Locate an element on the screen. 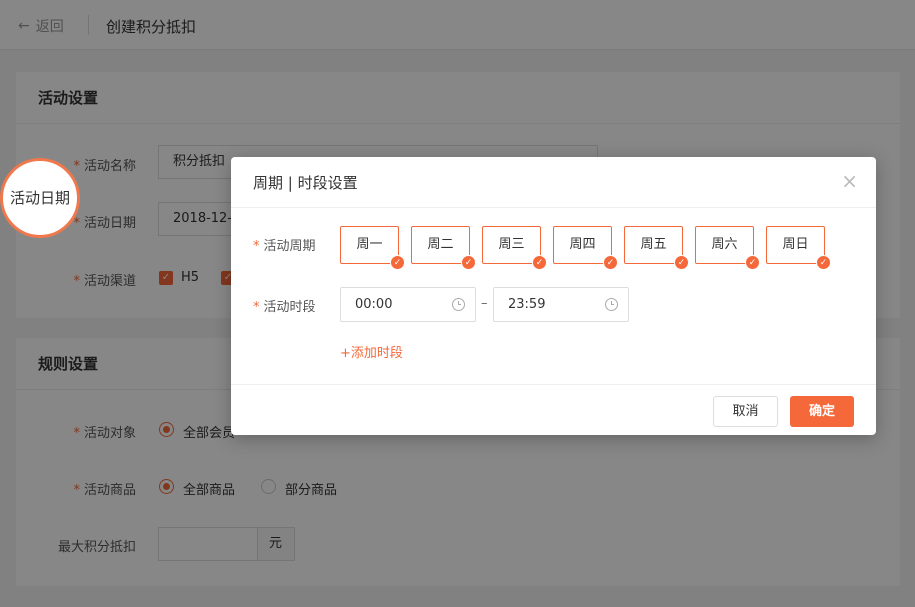 Image resolution: width=915 pixels, height=607 pixels. day-wed-button: 周三 ✓ is located at coordinates (514, 248).